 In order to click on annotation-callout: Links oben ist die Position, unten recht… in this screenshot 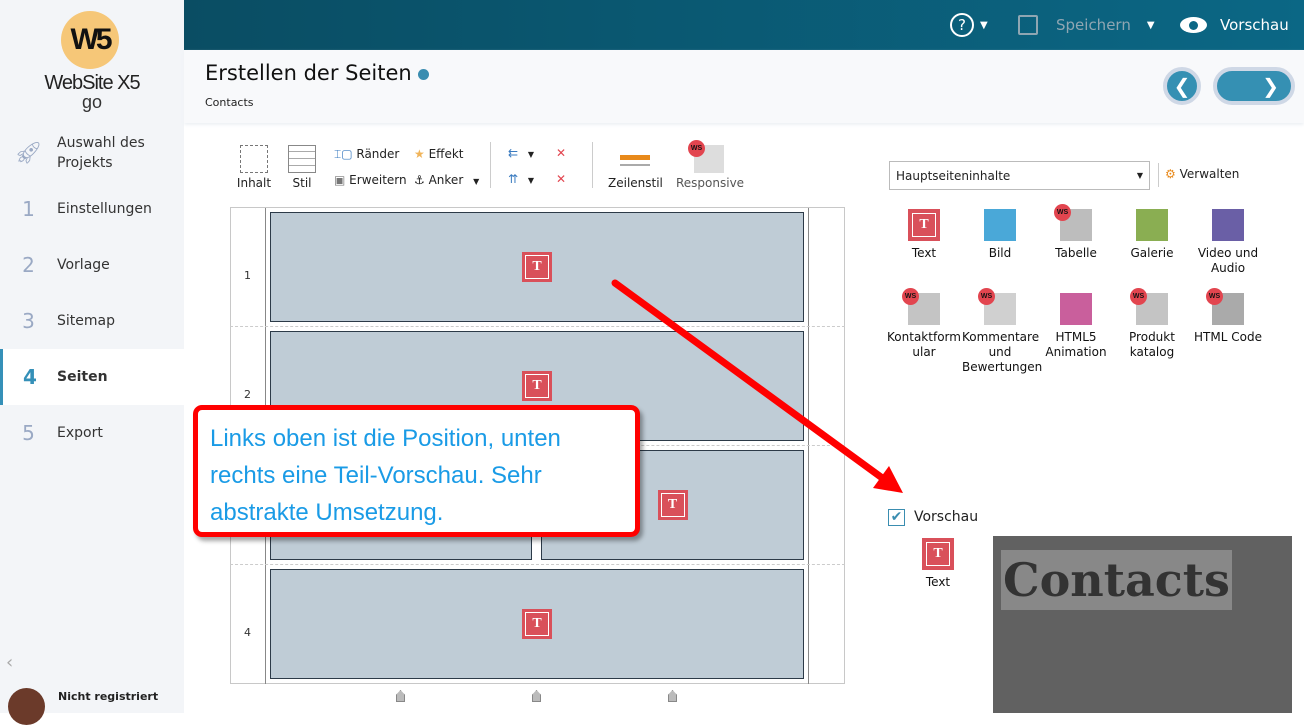, I will do `click(416, 471)`.